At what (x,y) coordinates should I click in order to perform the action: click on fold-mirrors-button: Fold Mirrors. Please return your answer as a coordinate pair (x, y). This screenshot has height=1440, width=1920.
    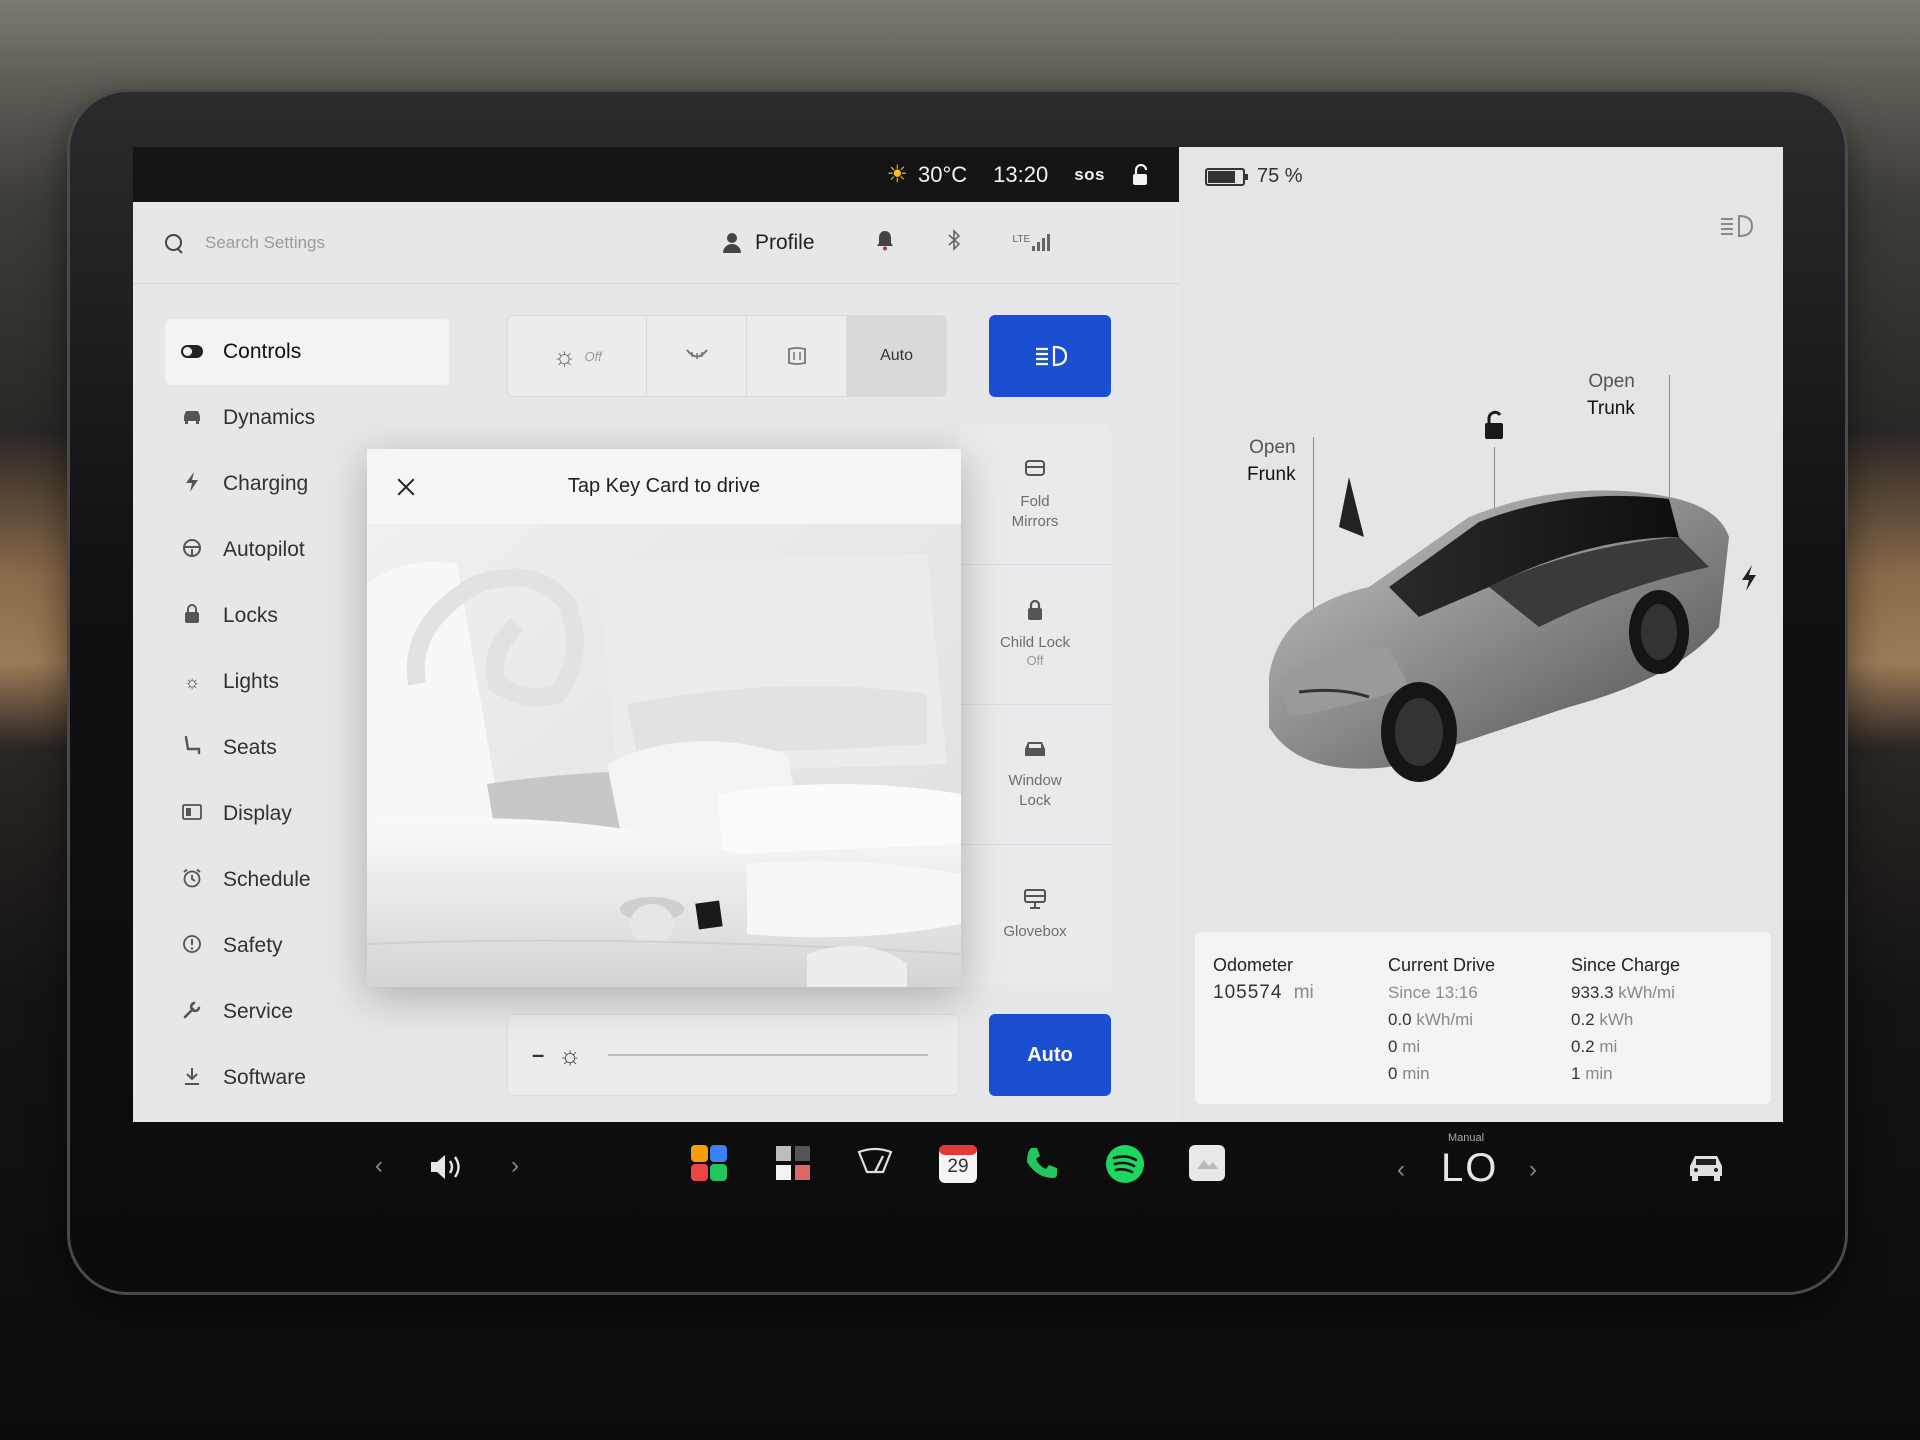
    Looking at the image, I should click on (1035, 495).